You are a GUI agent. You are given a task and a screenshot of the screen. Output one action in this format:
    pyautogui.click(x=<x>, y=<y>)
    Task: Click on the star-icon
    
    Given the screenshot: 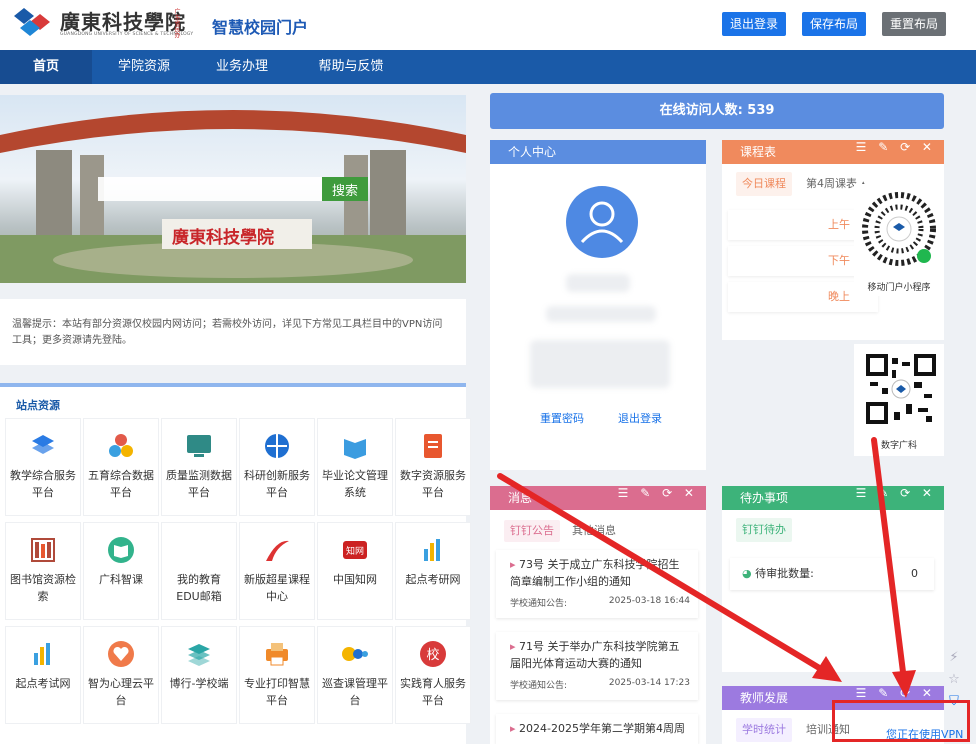 What is the action you would take?
    pyautogui.click(x=277, y=550)
    